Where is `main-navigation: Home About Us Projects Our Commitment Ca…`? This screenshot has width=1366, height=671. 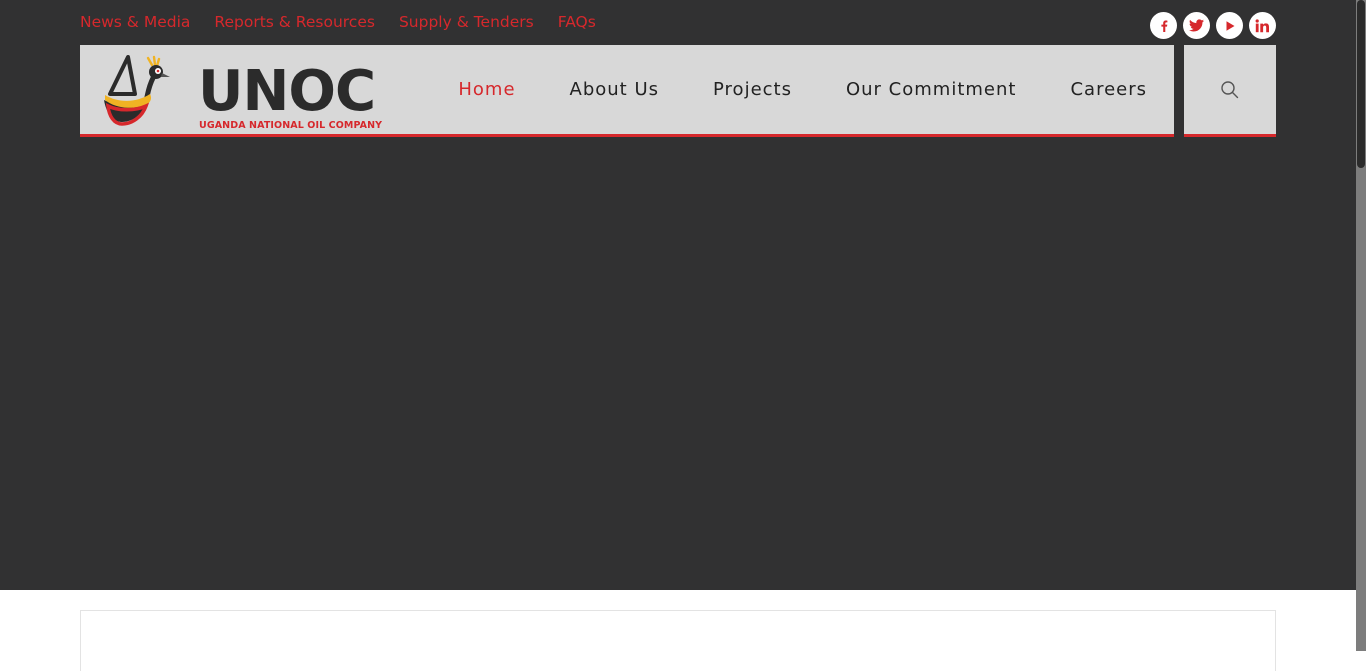
main-navigation: Home About Us Projects Our Commitment Ca… is located at coordinates (802, 89).